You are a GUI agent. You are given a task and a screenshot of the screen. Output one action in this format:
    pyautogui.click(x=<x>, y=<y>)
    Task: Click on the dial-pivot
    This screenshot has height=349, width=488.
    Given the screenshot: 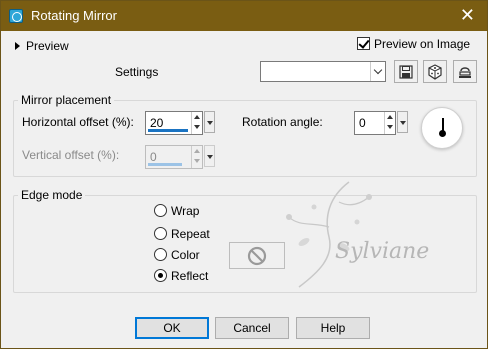 What is the action you would take?
    pyautogui.click(x=442, y=133)
    